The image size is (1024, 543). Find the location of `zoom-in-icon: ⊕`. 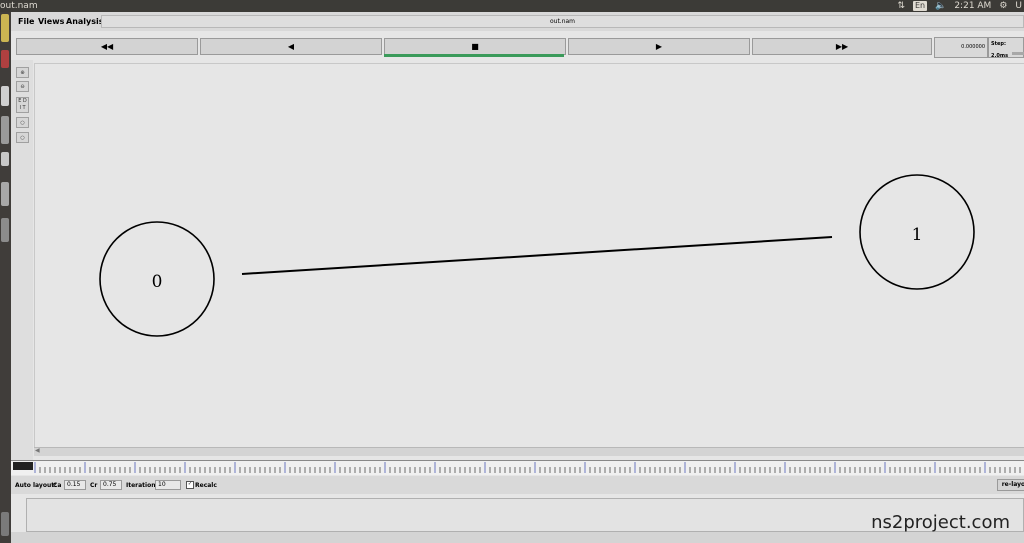

zoom-in-icon: ⊕ is located at coordinates (22, 72).